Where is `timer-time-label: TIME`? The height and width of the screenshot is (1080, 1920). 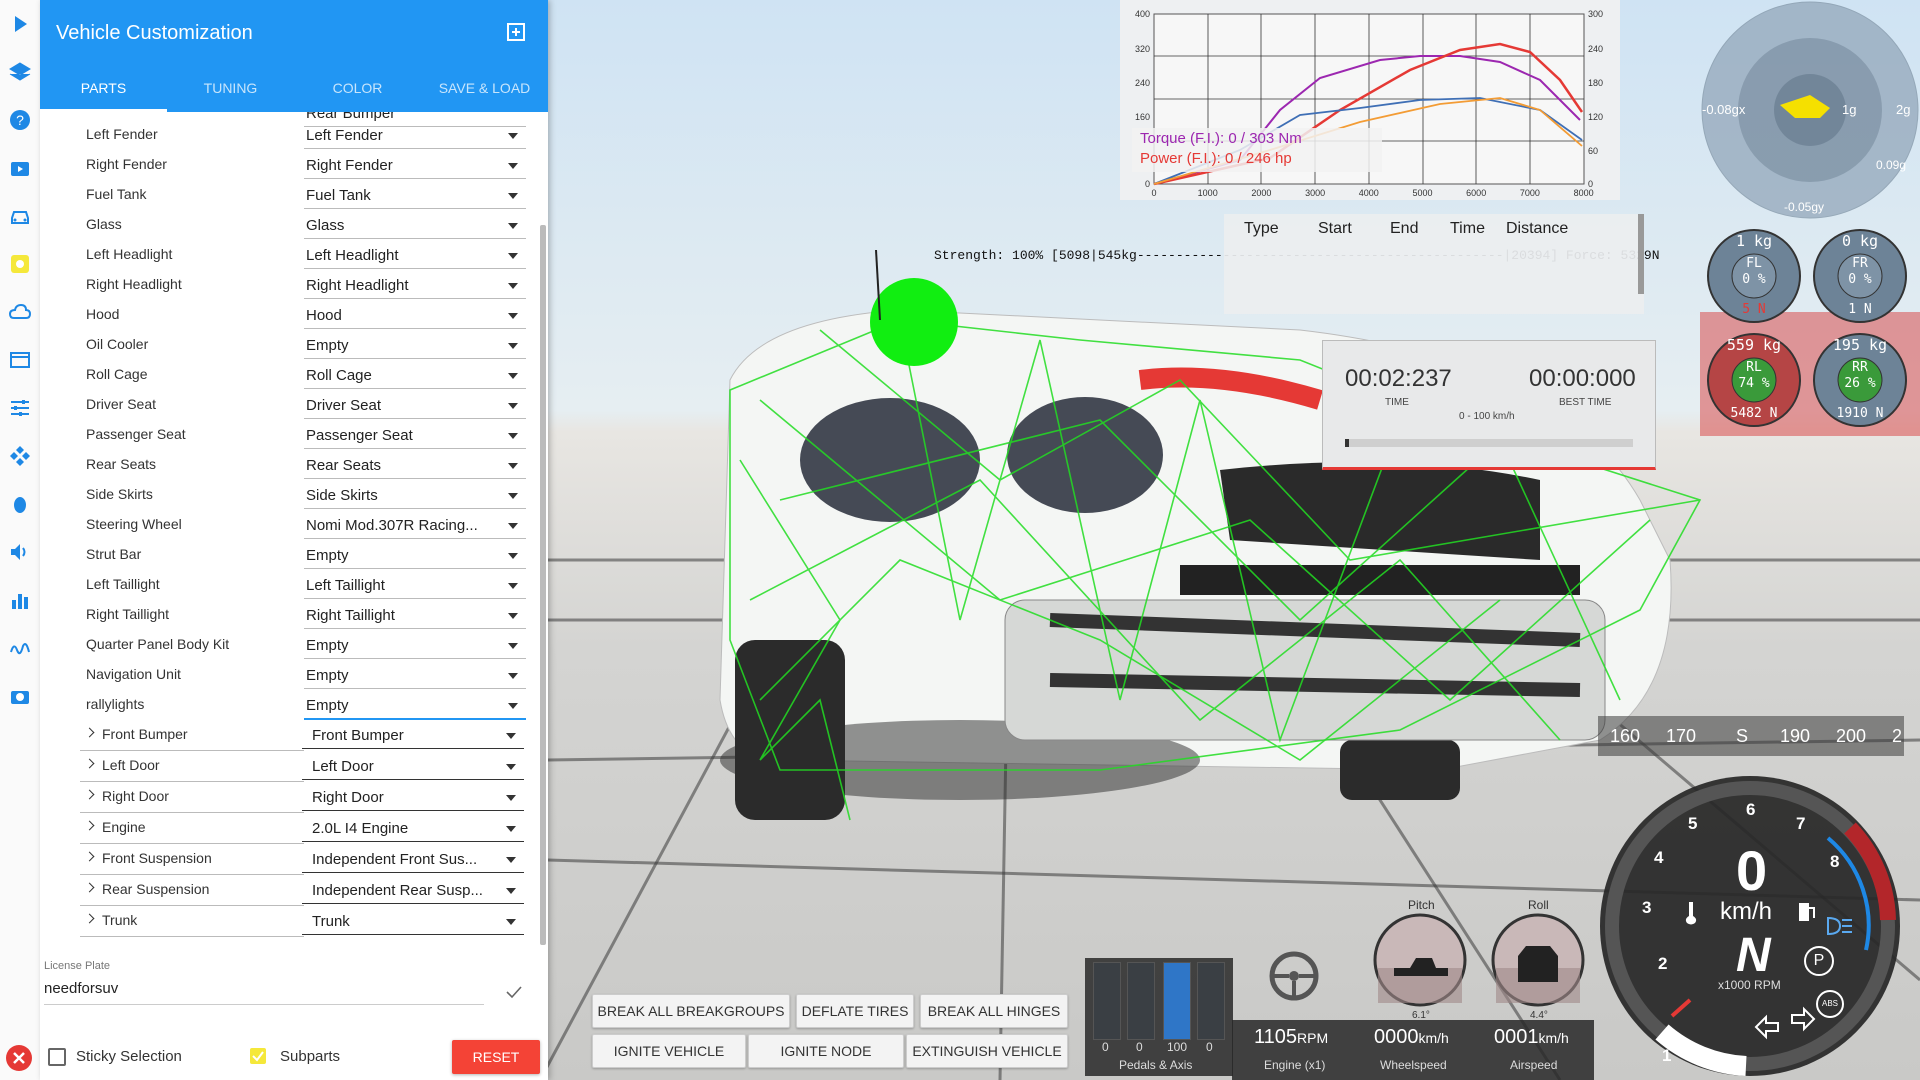 timer-time-label: TIME is located at coordinates (1397, 402).